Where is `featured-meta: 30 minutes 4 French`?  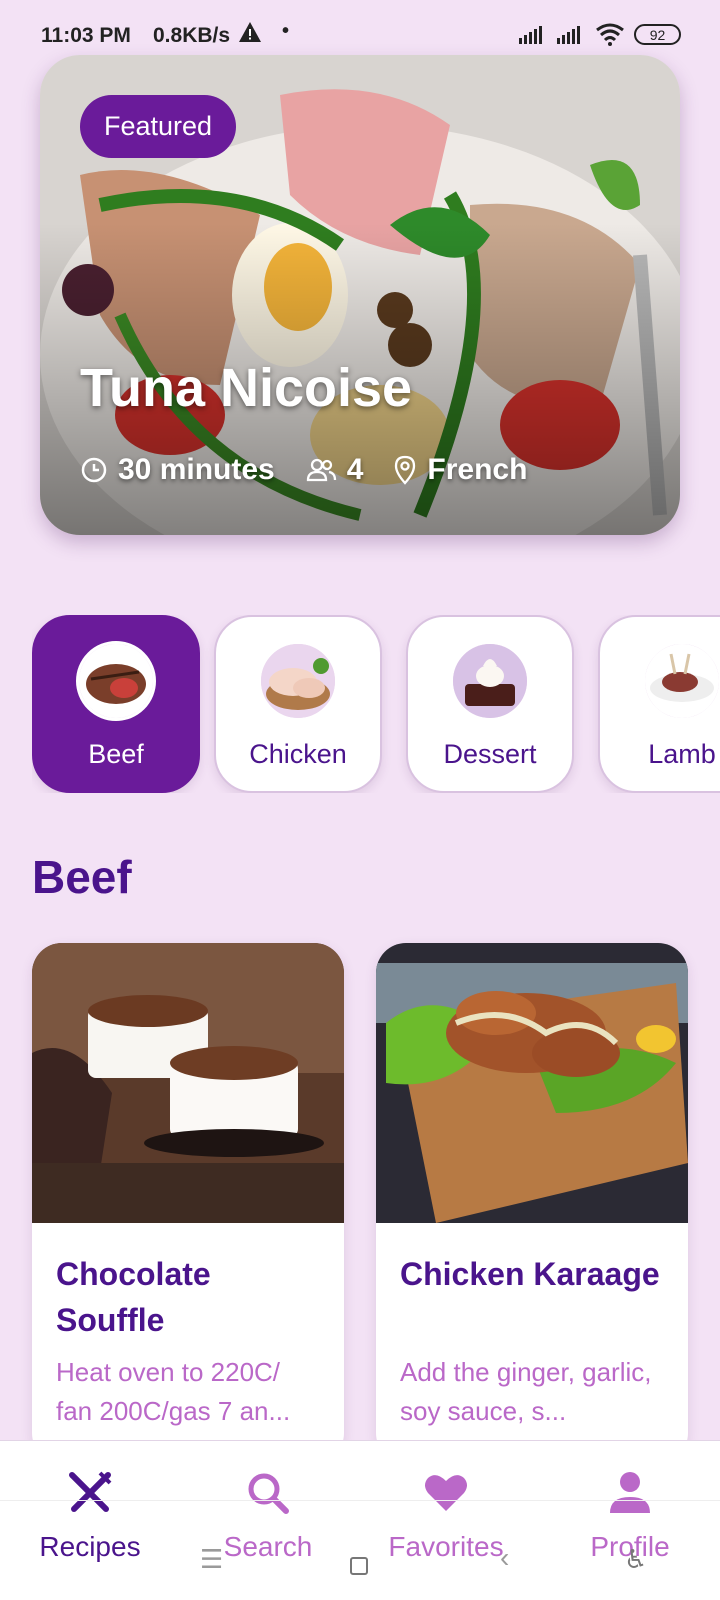
featured-meta: 30 minutes 4 French is located at coordinates (318, 470).